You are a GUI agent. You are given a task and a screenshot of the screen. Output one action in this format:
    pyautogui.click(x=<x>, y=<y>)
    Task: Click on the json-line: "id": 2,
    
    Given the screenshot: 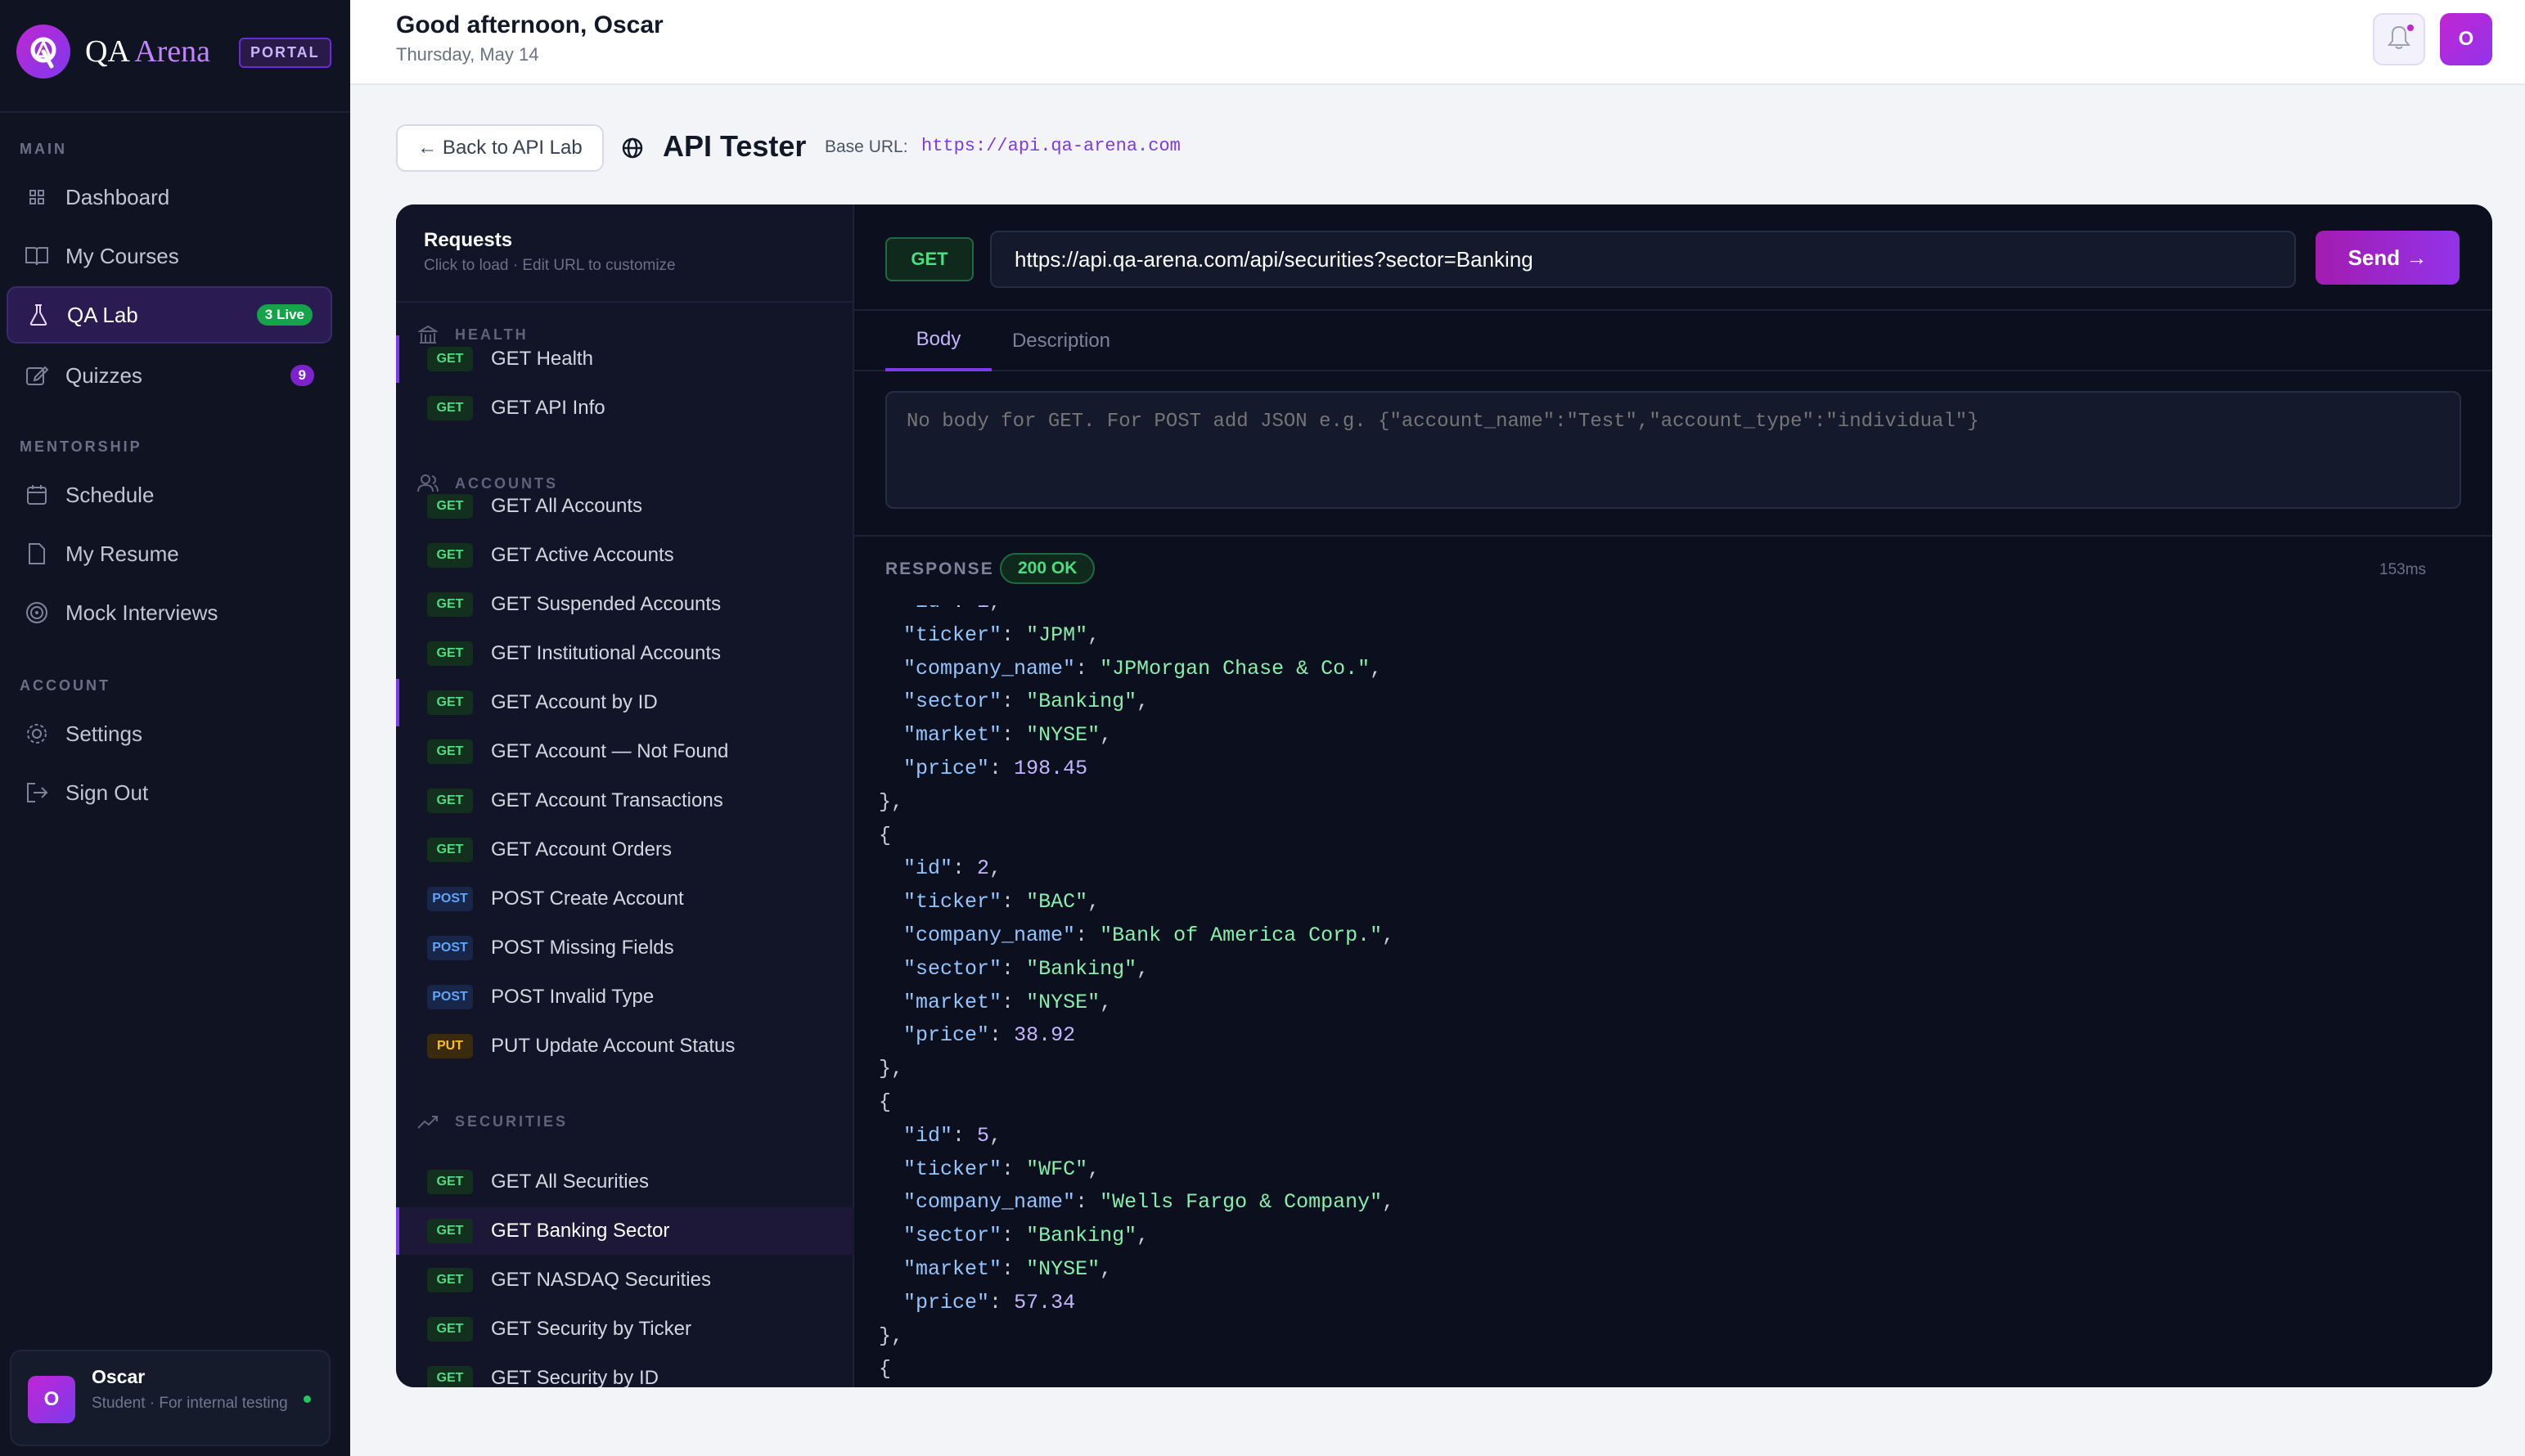 What is the action you would take?
    pyautogui.click(x=952, y=868)
    